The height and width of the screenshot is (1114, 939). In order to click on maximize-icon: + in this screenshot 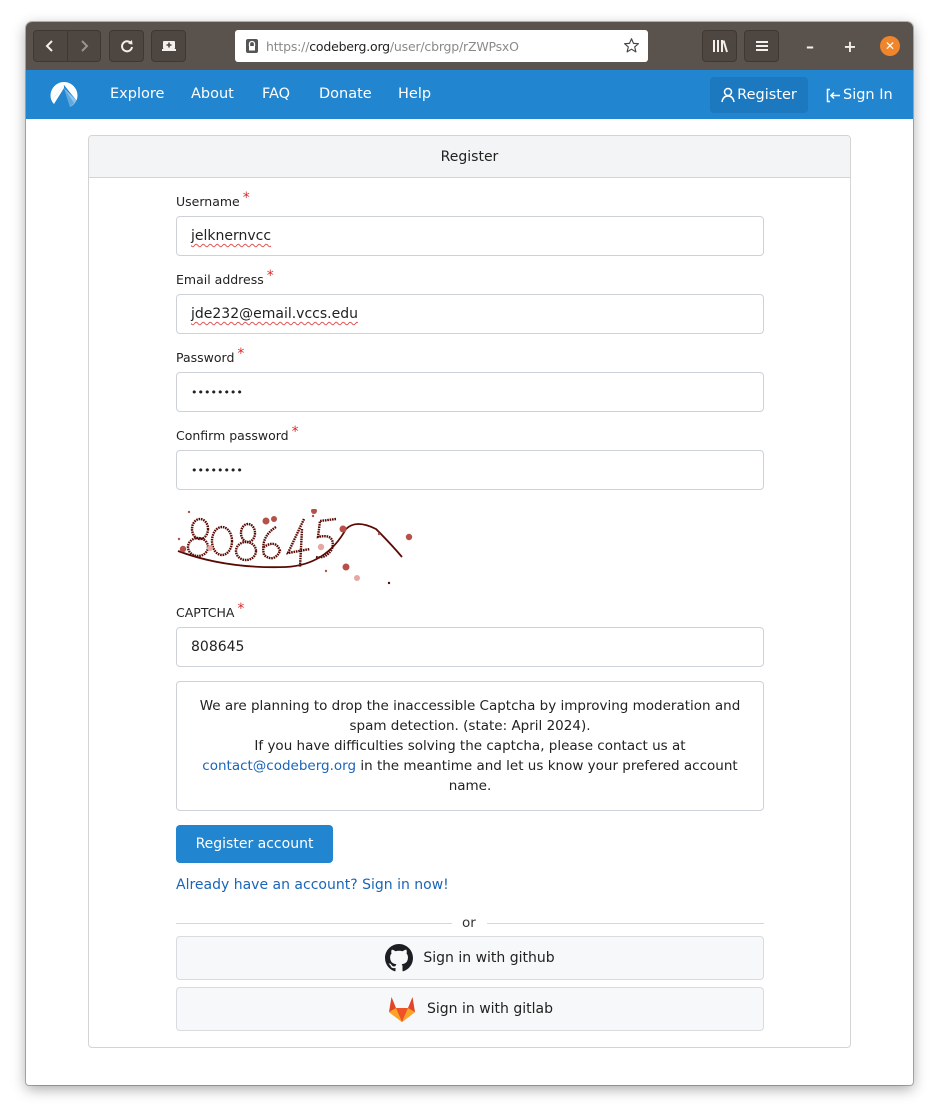, I will do `click(850, 46)`.